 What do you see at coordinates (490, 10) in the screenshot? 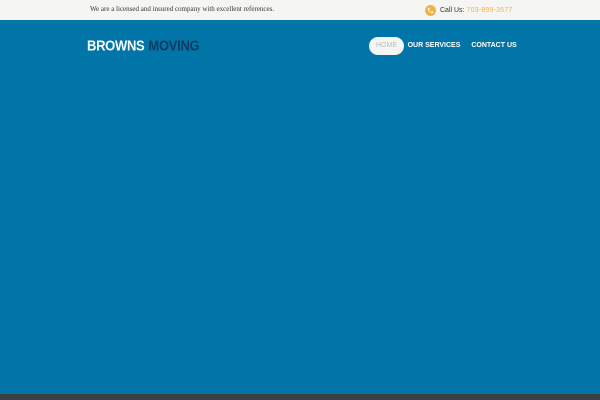
I see `phone-number-link: 703-899-3577` at bounding box center [490, 10].